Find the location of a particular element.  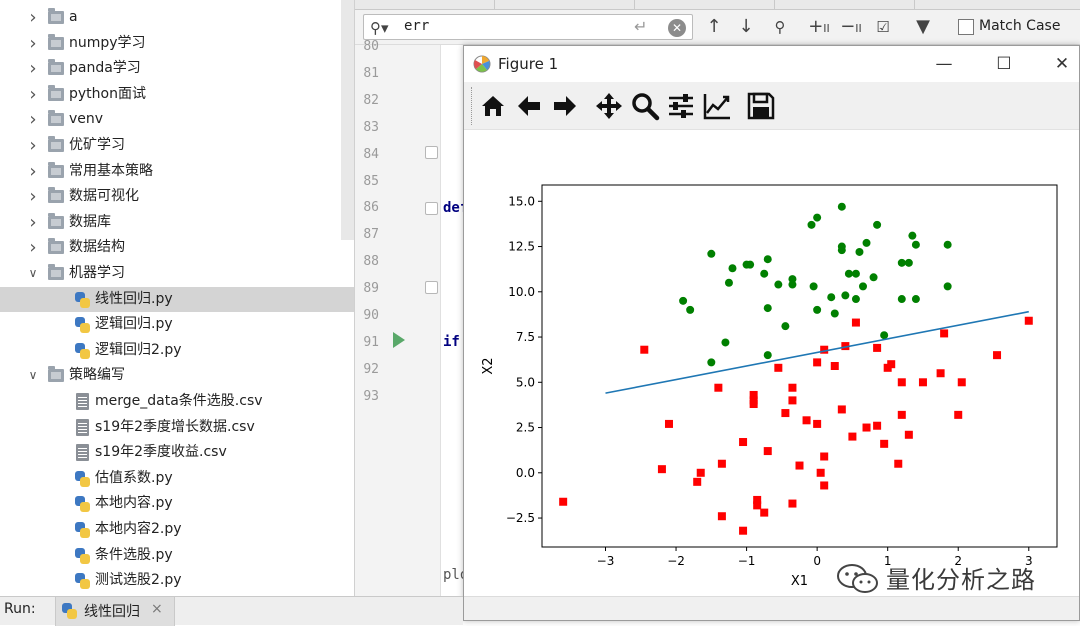

minimize-icon: — is located at coordinates (944, 64).